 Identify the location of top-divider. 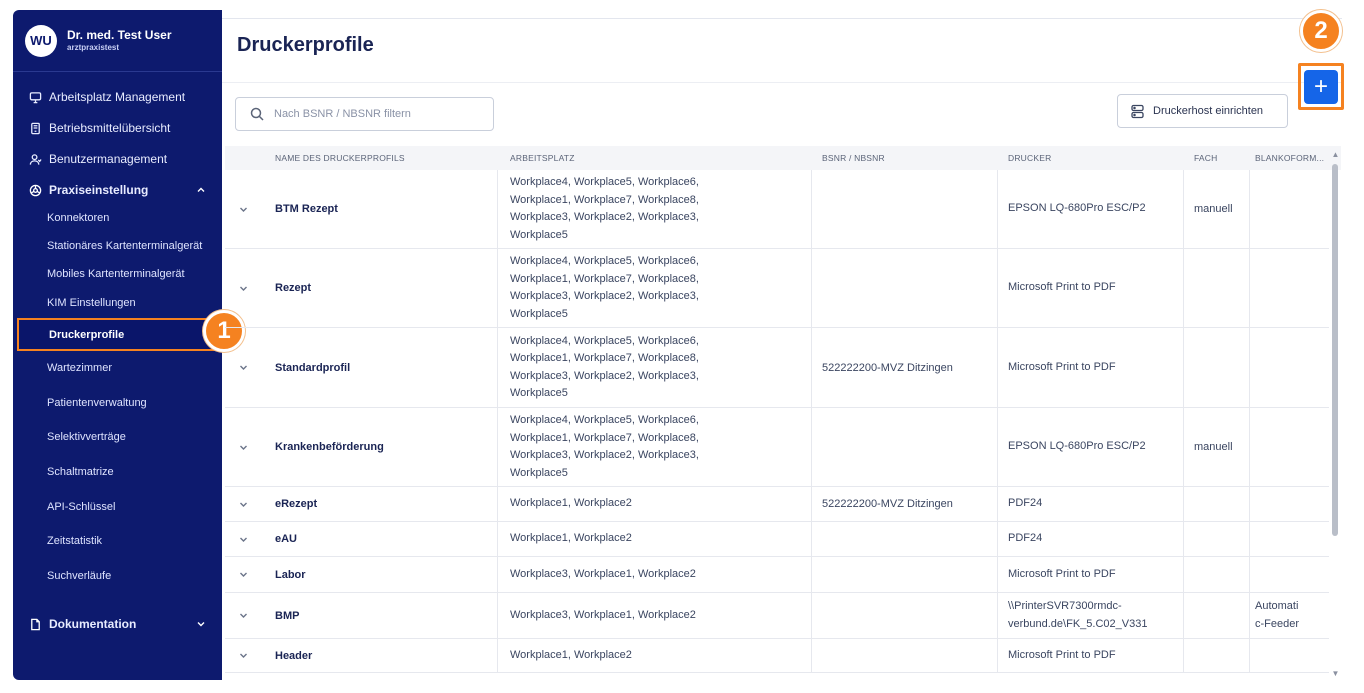
(782, 18).